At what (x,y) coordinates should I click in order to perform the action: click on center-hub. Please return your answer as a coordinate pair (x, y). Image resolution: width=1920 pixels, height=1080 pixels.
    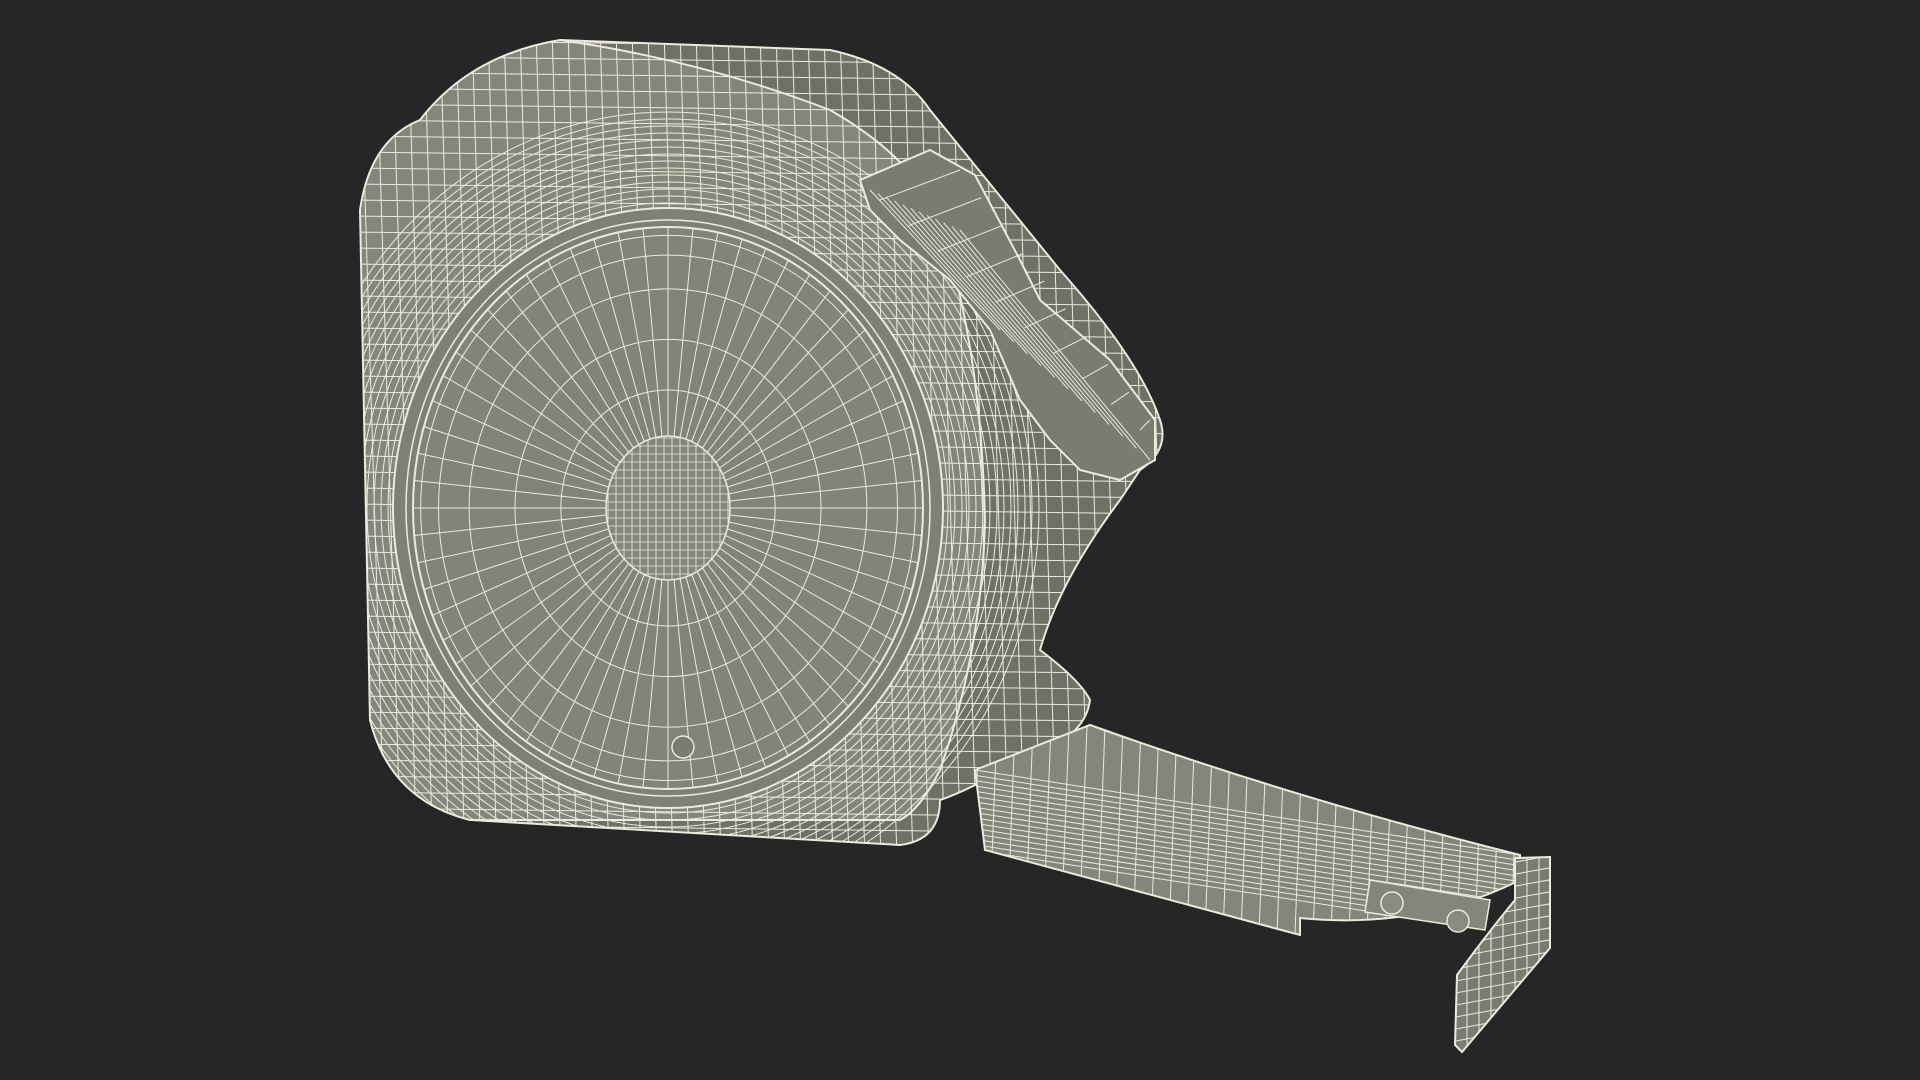
    Looking at the image, I should click on (668, 508).